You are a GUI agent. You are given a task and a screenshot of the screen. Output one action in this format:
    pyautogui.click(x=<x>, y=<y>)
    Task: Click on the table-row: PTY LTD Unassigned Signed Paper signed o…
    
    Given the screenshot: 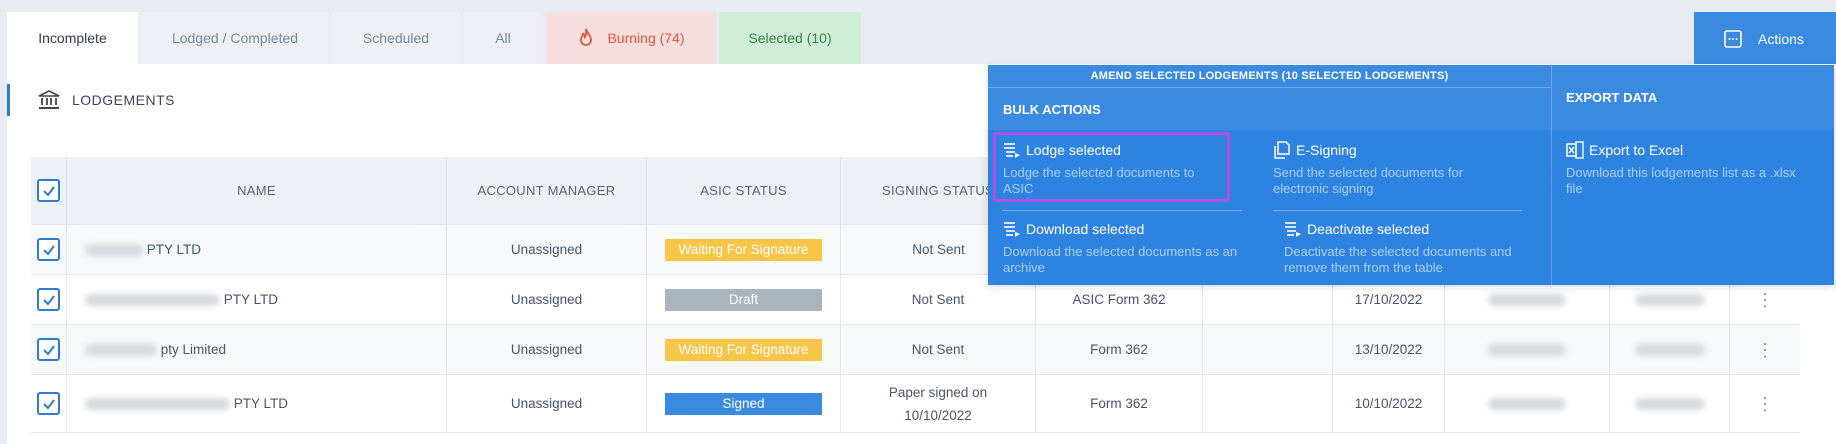 What is the action you would take?
    pyautogui.click(x=915, y=404)
    